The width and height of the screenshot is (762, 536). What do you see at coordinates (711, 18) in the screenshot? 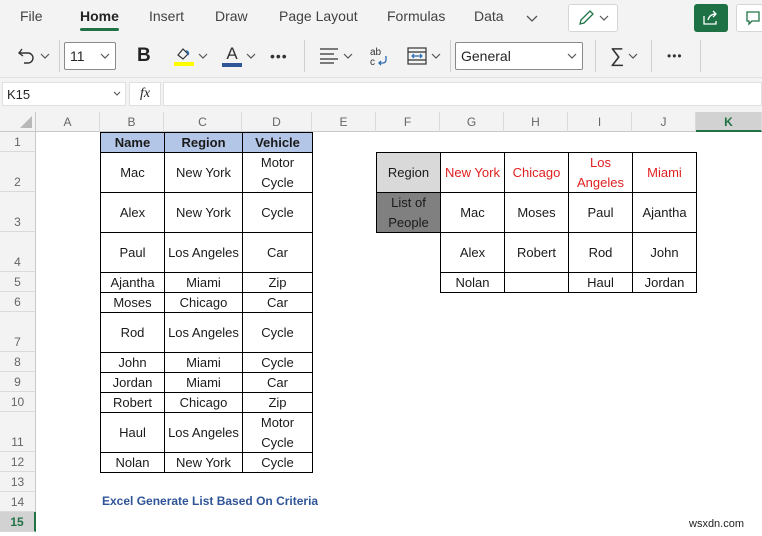
I see `share-button` at bounding box center [711, 18].